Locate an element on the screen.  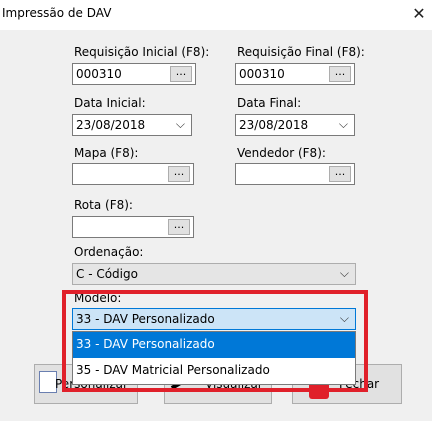
req-inicial-label: Requisição Inicial (F8): is located at coordinates (142, 52).